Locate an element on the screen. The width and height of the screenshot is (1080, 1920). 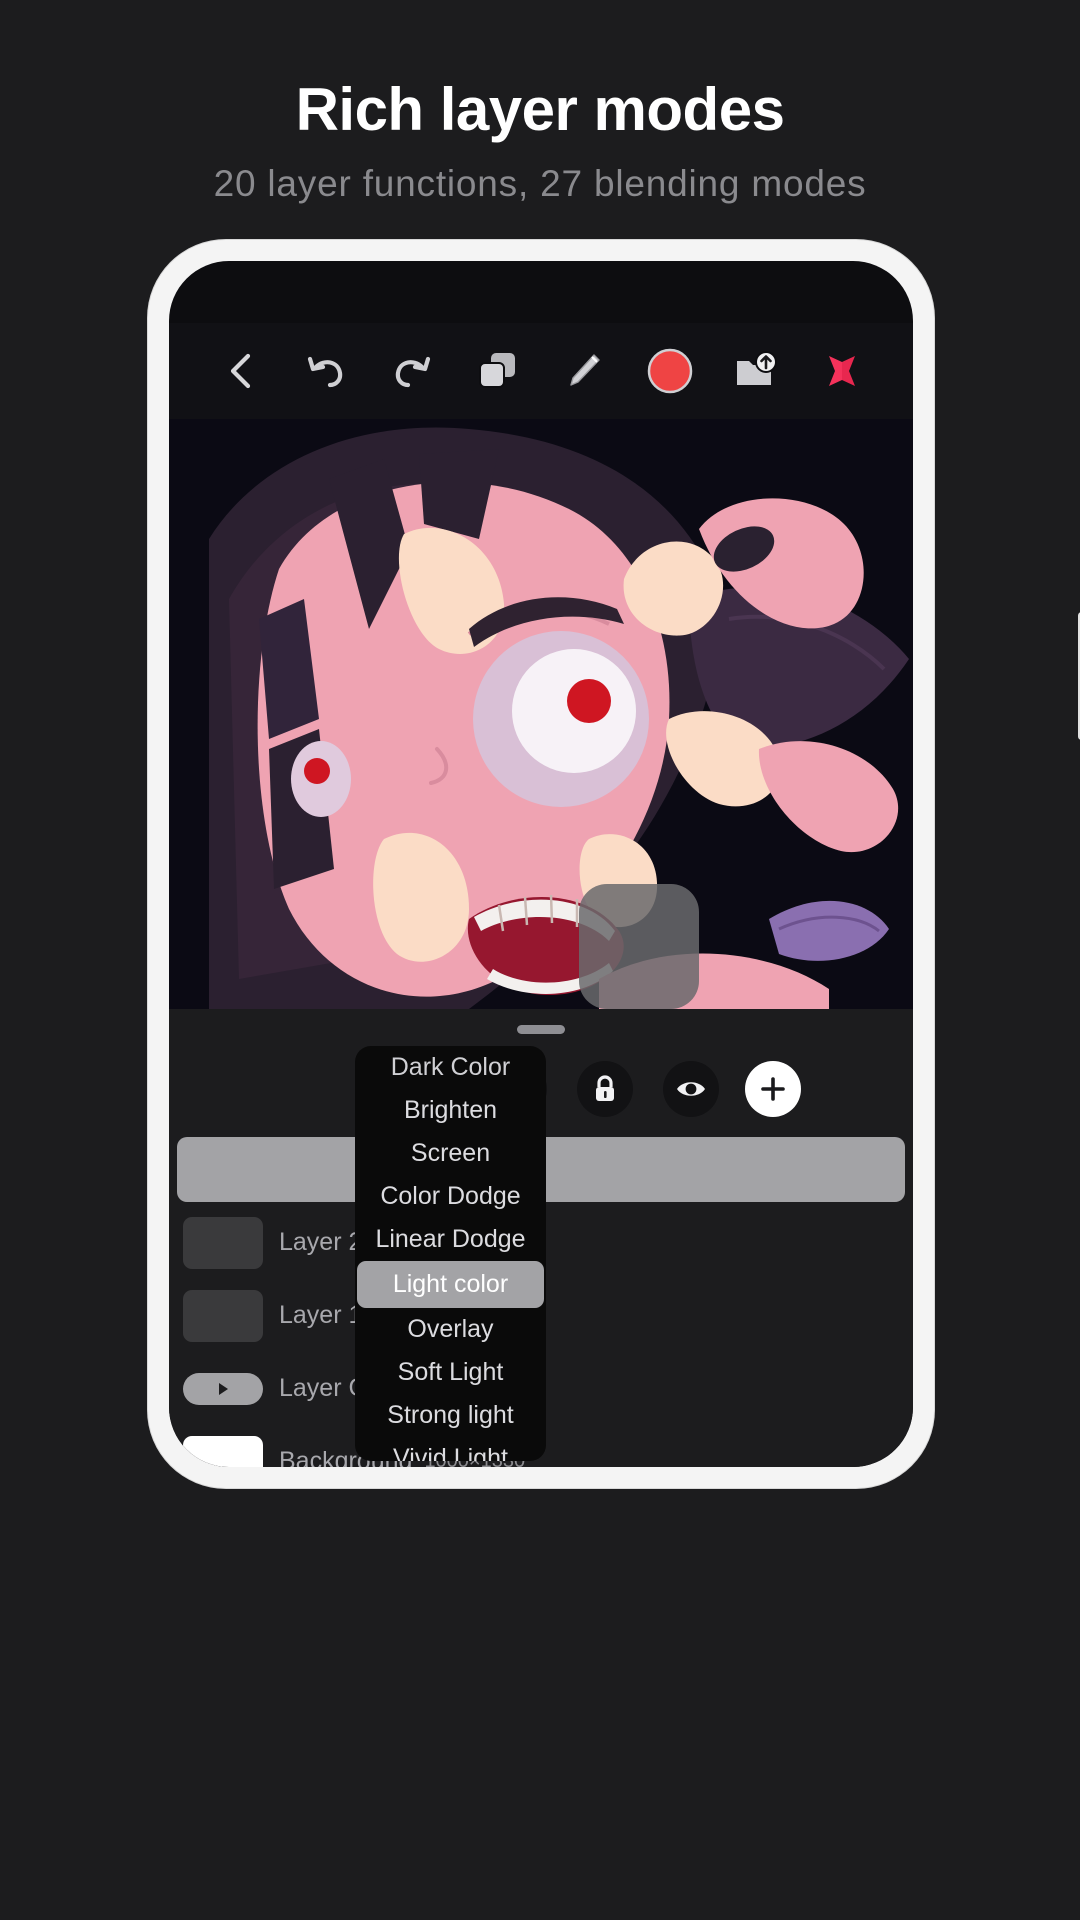
page-title: Rich layer modes is located at coordinates (540, 109).